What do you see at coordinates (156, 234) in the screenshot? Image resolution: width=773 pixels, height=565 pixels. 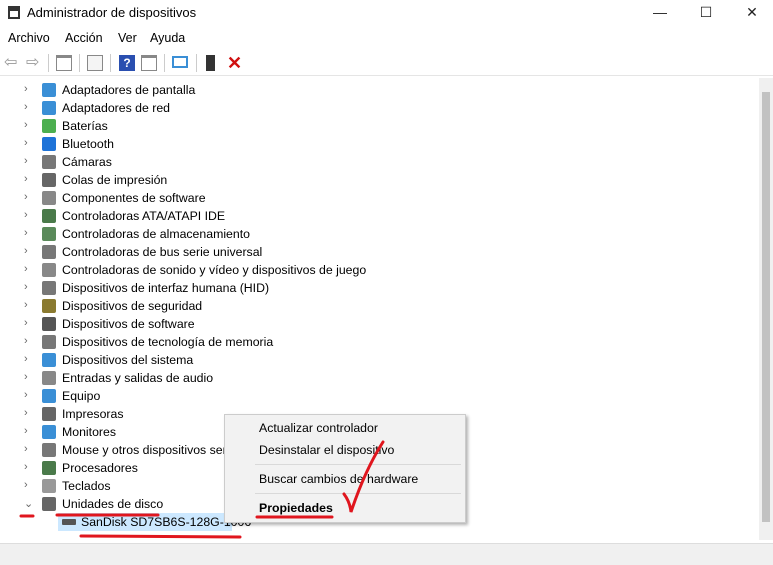 I see `tree-item-label: Controladoras de almacenamiento` at bounding box center [156, 234].